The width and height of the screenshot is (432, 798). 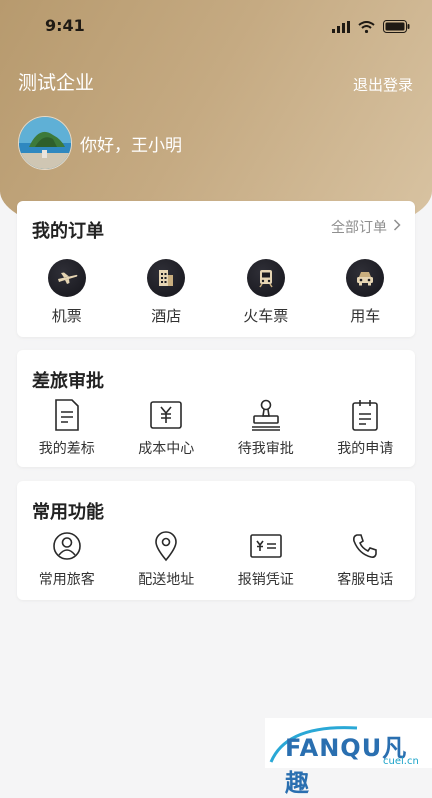 What do you see at coordinates (66, 580) in the screenshot?
I see `function-item-label: 常用旅客` at bounding box center [66, 580].